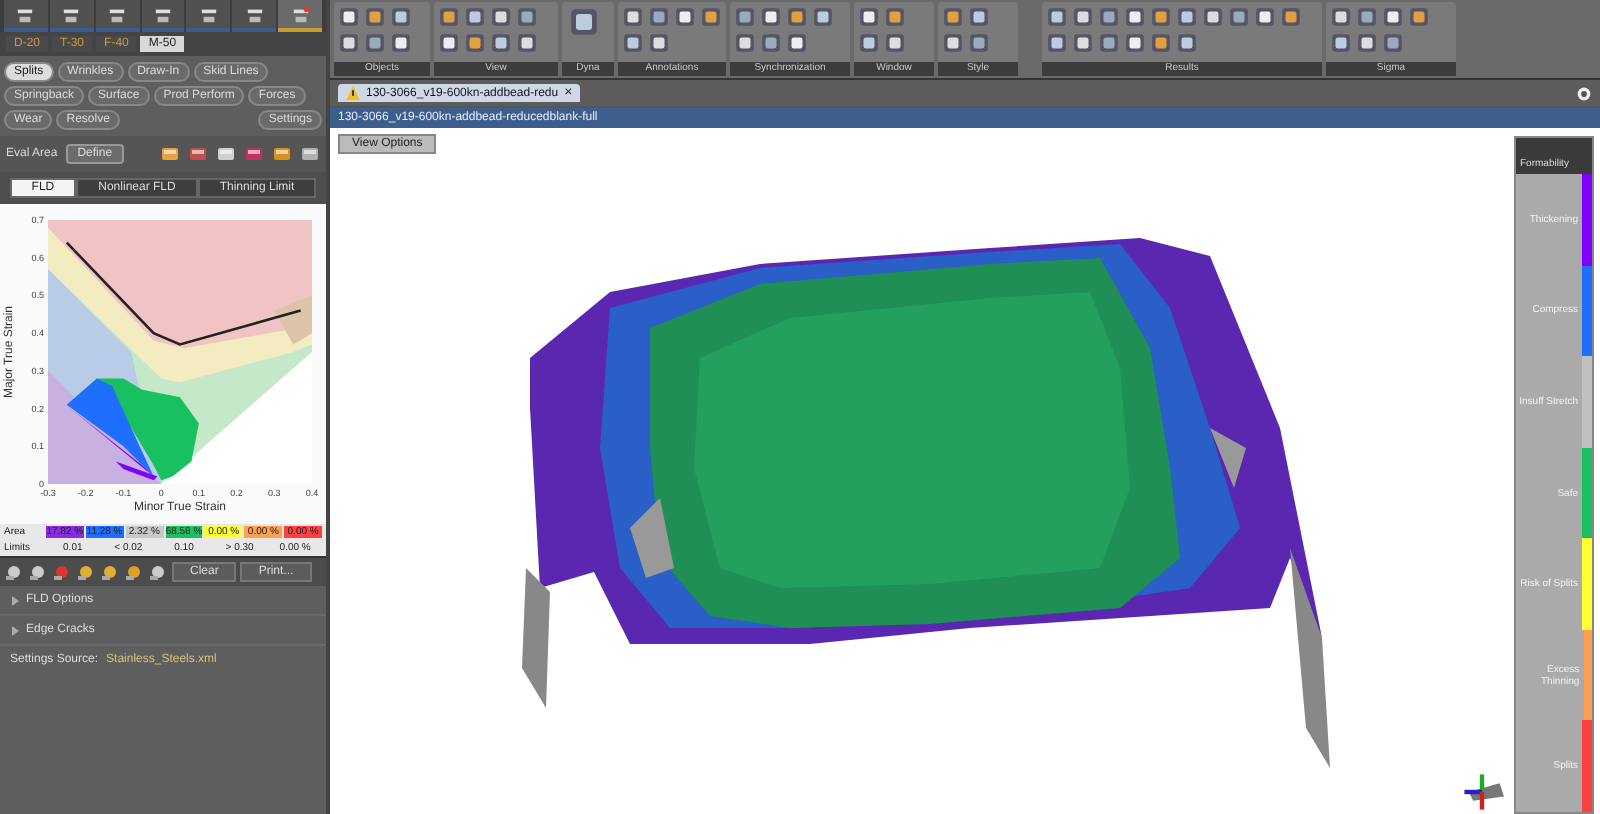  Describe the element at coordinates (1584, 93) in the screenshot. I see `settings-icon` at that location.